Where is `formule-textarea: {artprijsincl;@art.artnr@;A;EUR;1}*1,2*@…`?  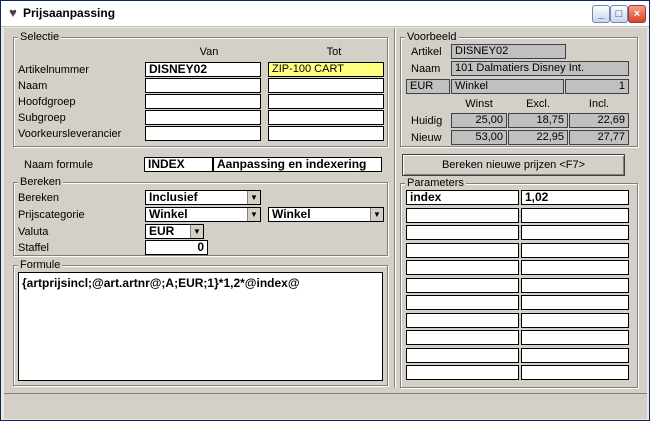
formule-textarea: {artprijsincl;@art.artnr@;A;EUR;1}*1,2*@… is located at coordinates (200, 326).